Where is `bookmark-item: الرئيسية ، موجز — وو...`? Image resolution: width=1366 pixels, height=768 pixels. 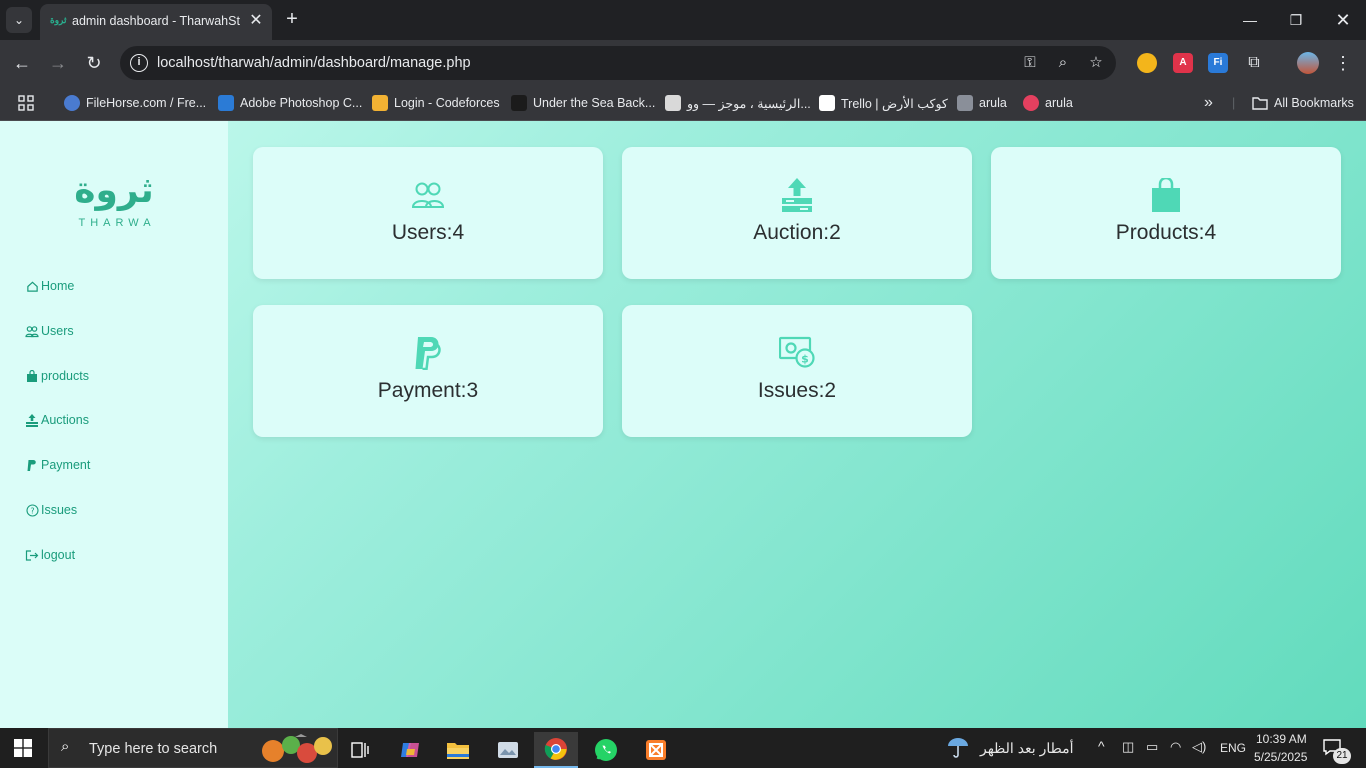
bookmark-item: الرئيسية ، موجز — وو... is located at coordinates (738, 103).